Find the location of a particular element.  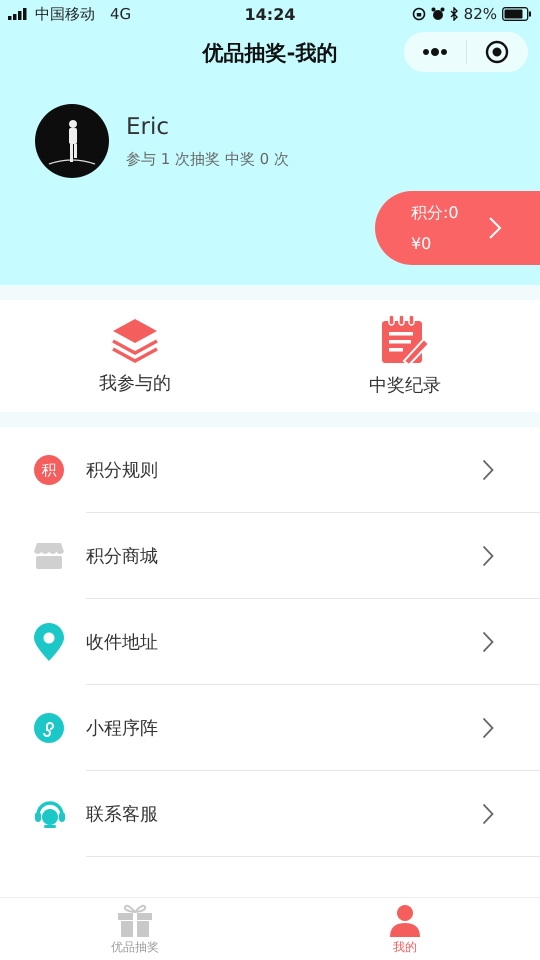

alarm-icon is located at coordinates (437, 14).